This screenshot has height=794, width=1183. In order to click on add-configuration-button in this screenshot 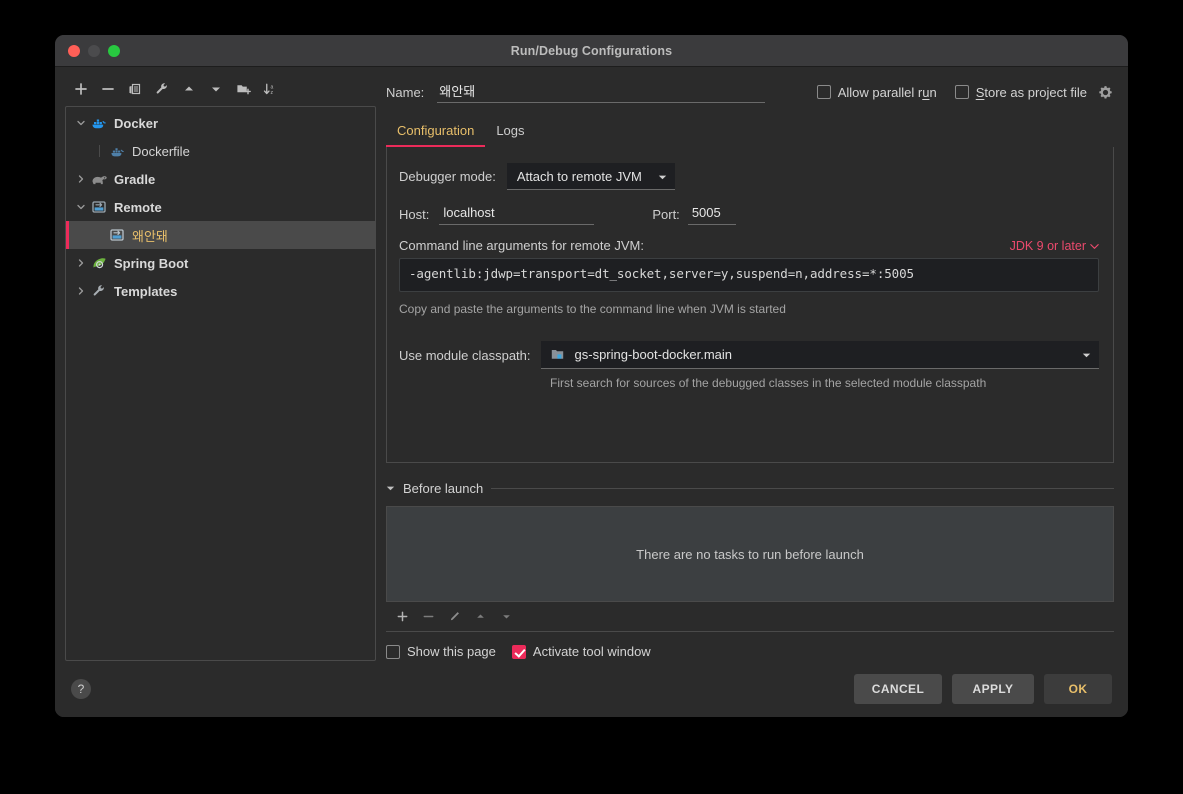, I will do `click(81, 89)`.